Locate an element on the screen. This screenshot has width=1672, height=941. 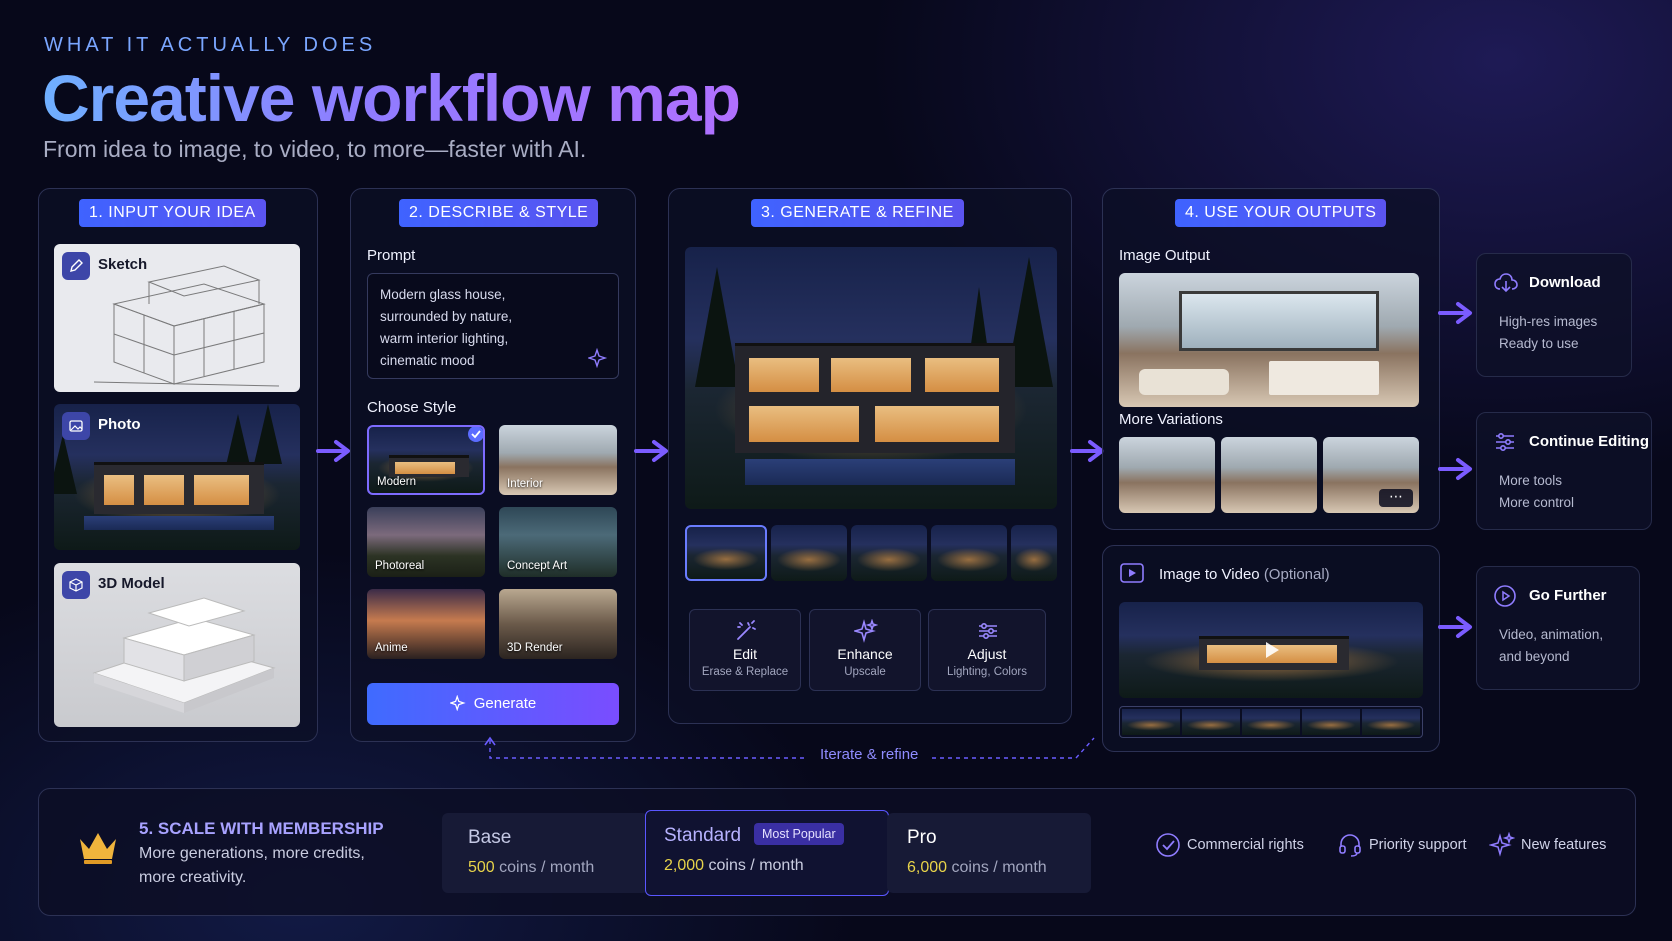
feature-new-features: New features is located at coordinates (1548, 844).